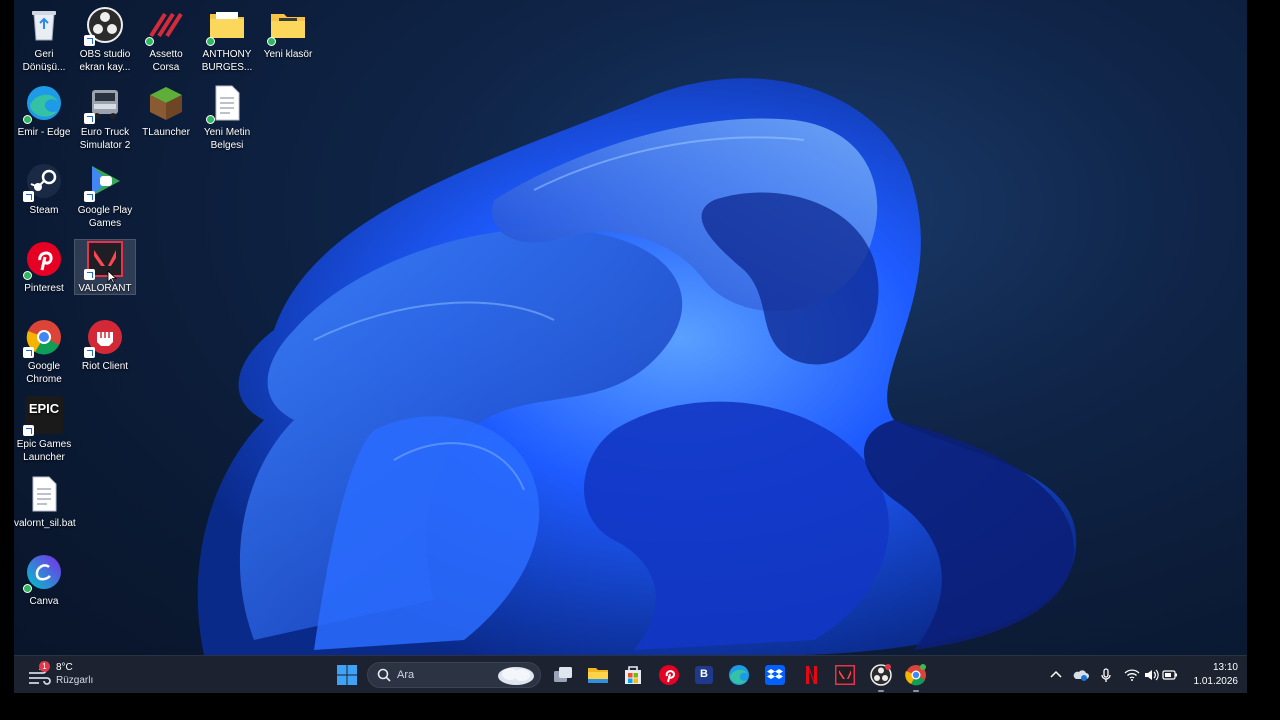  I want to click on desktop-icon-new-text-document: Yeni Metin Belgesi, so click(227, 118).